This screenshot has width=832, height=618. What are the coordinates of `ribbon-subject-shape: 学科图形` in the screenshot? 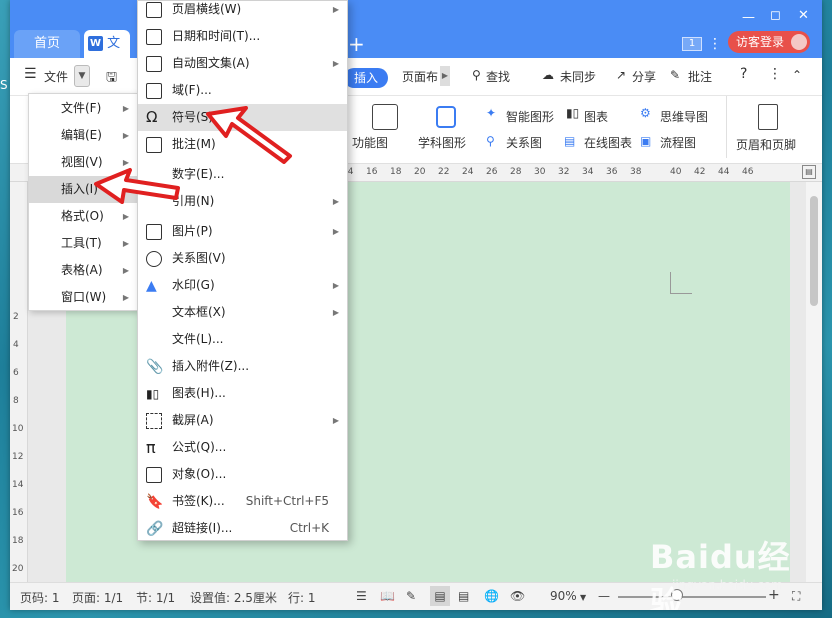 It's located at (442, 142).